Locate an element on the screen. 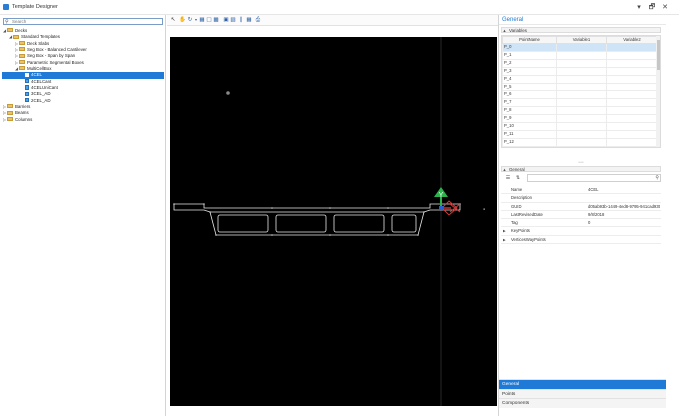 Image resolution: width=679 pixels, height=416 pixels. sort-az-icon: ⇅ is located at coordinates (518, 178).